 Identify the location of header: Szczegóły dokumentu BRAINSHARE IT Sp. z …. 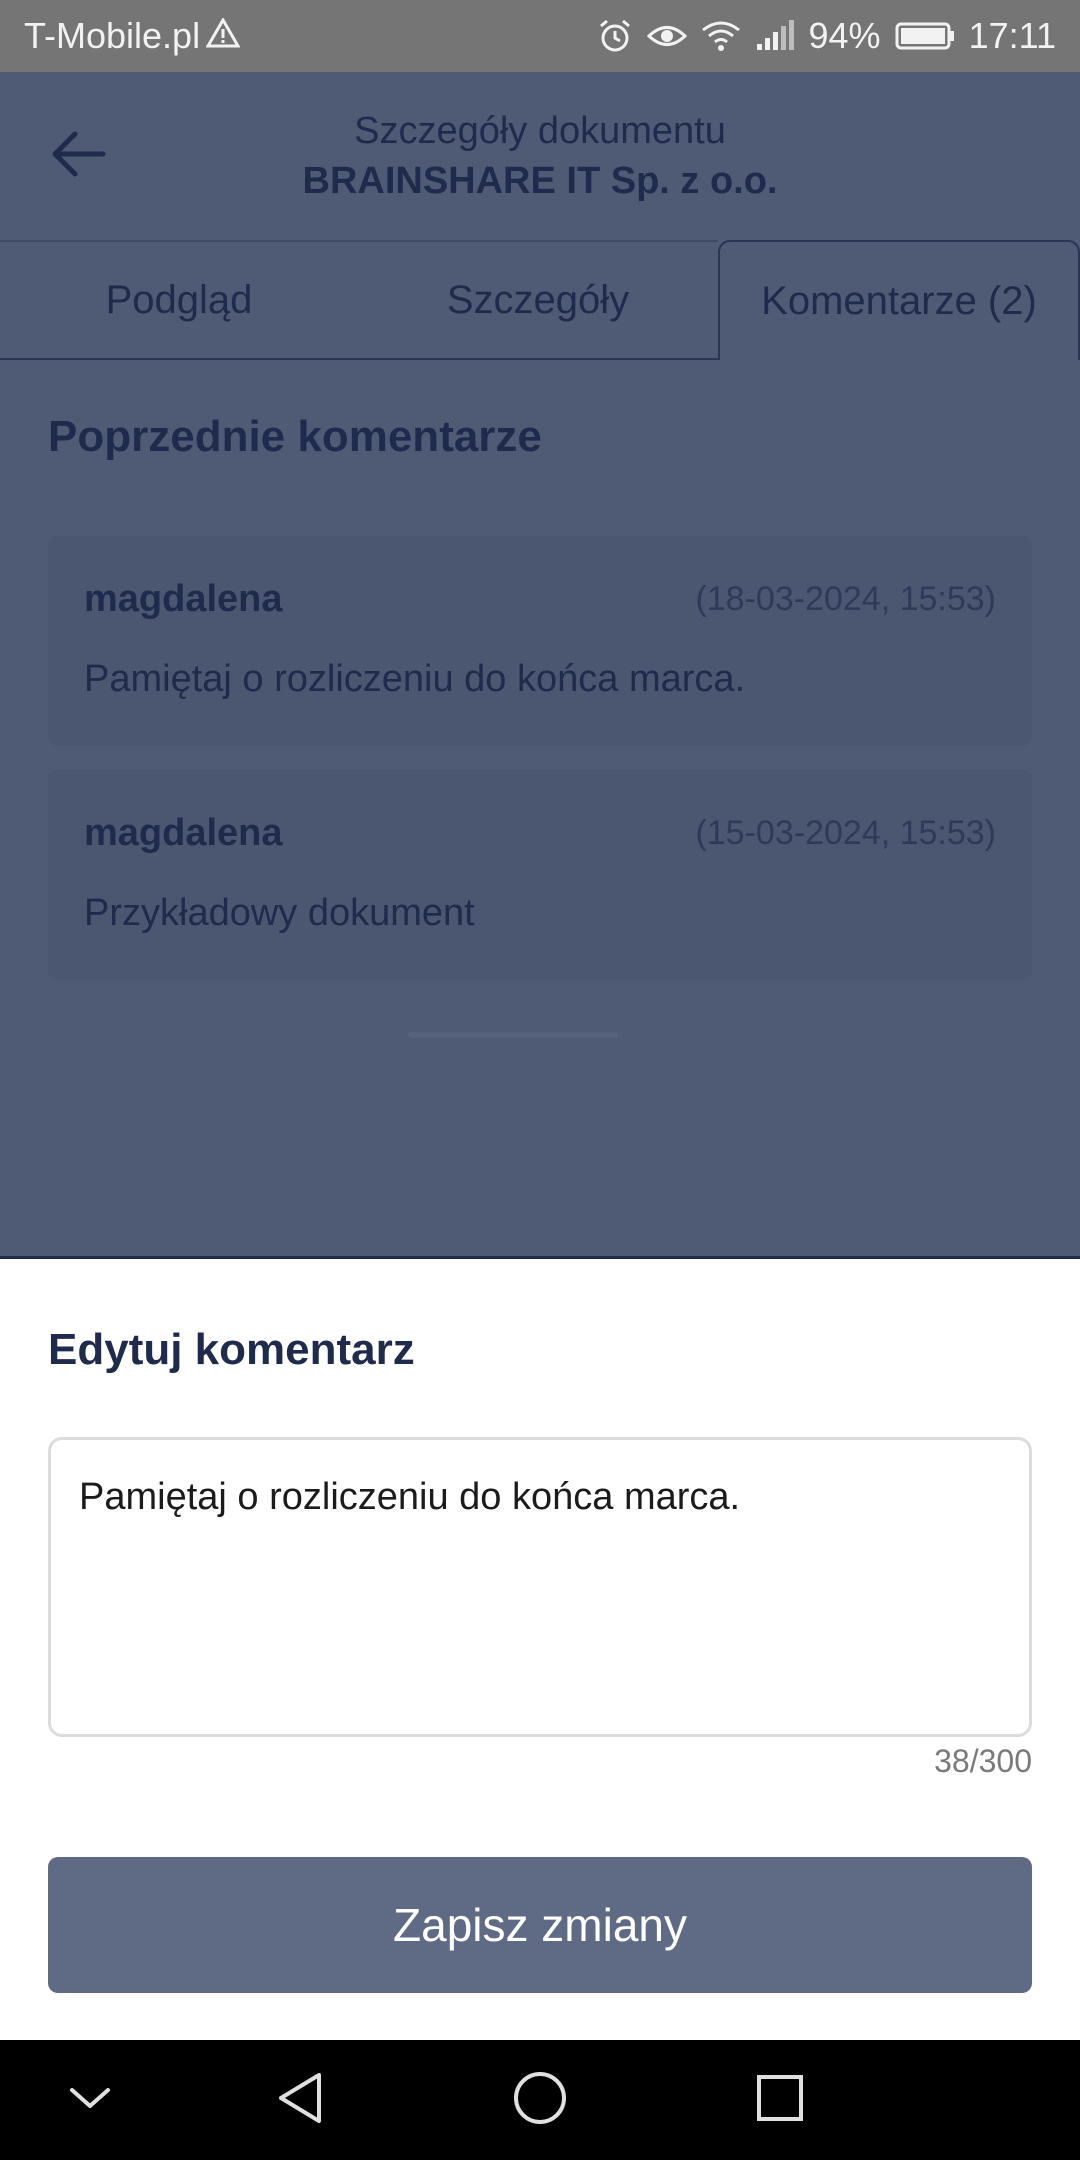
(540, 156).